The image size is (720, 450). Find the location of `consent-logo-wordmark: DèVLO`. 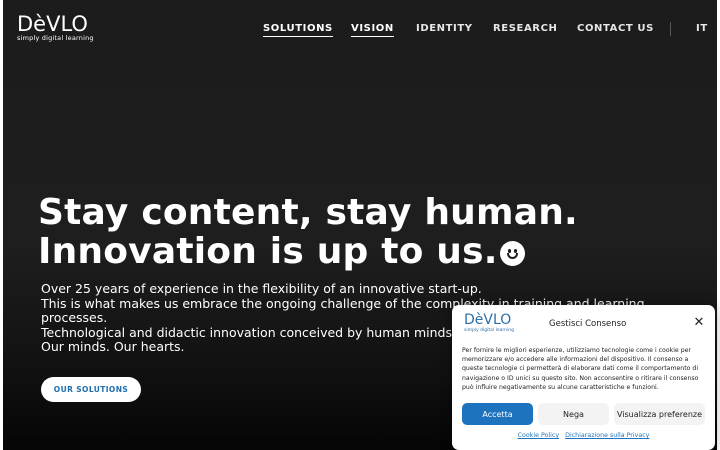

consent-logo-wordmark: DèVLO is located at coordinates (488, 320).